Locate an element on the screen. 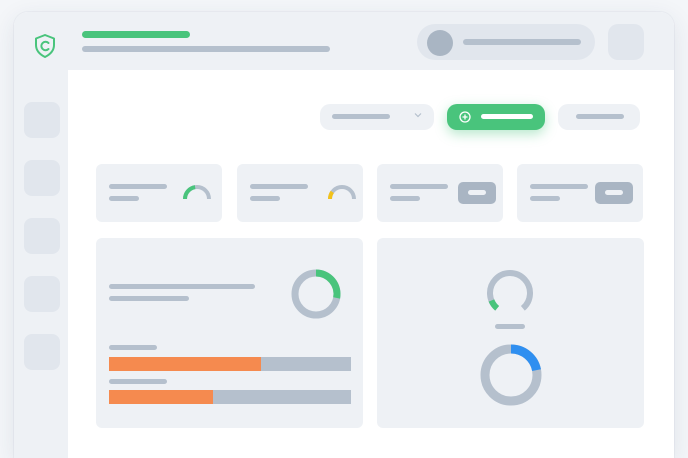  plus-circle-icon is located at coordinates (465, 117).